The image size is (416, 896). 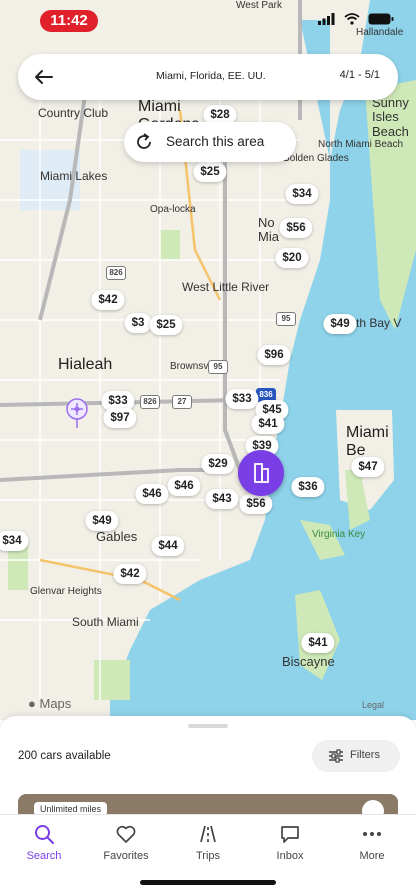 I want to click on price-pin: $3, so click(x=138, y=323).